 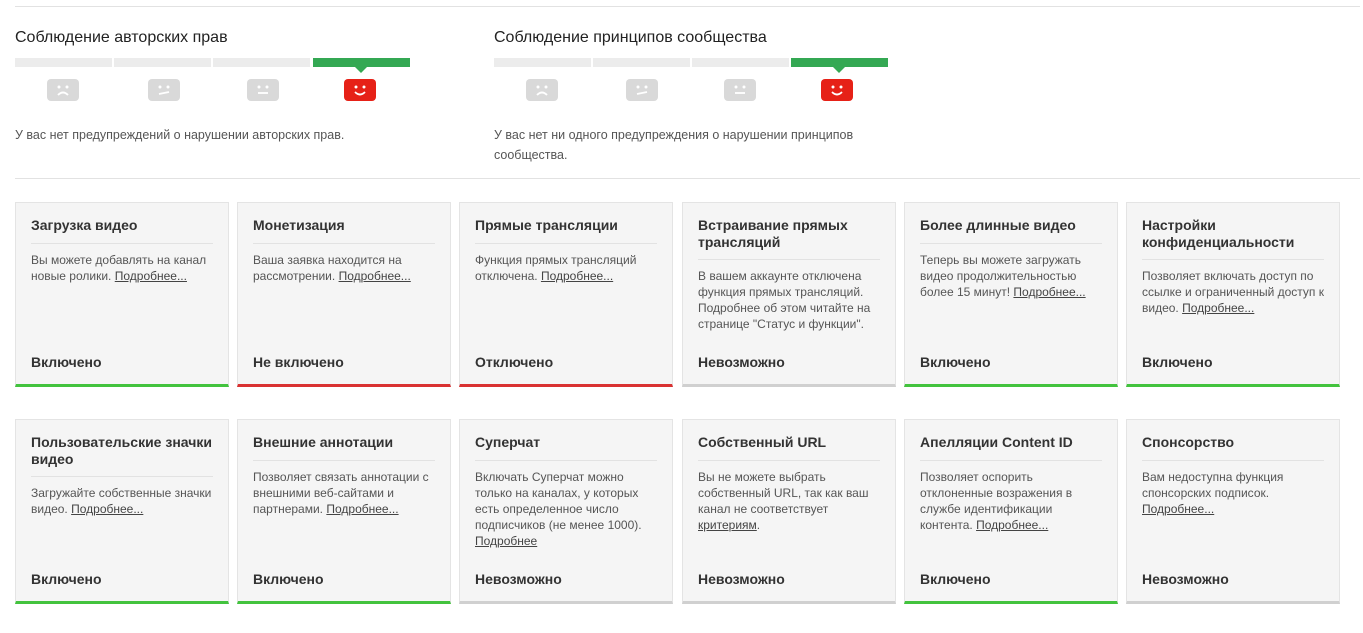 What do you see at coordinates (122, 455) in the screenshot?
I see `feature-card-title: Пользовательские значки видео` at bounding box center [122, 455].